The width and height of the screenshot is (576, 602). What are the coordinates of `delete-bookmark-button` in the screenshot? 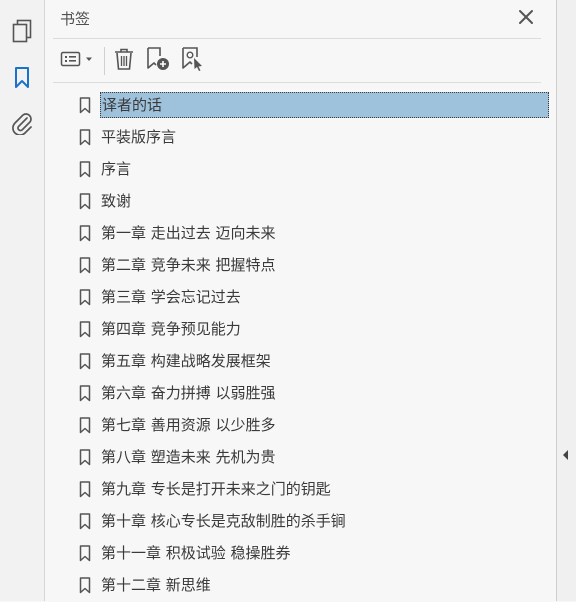 It's located at (124, 61).